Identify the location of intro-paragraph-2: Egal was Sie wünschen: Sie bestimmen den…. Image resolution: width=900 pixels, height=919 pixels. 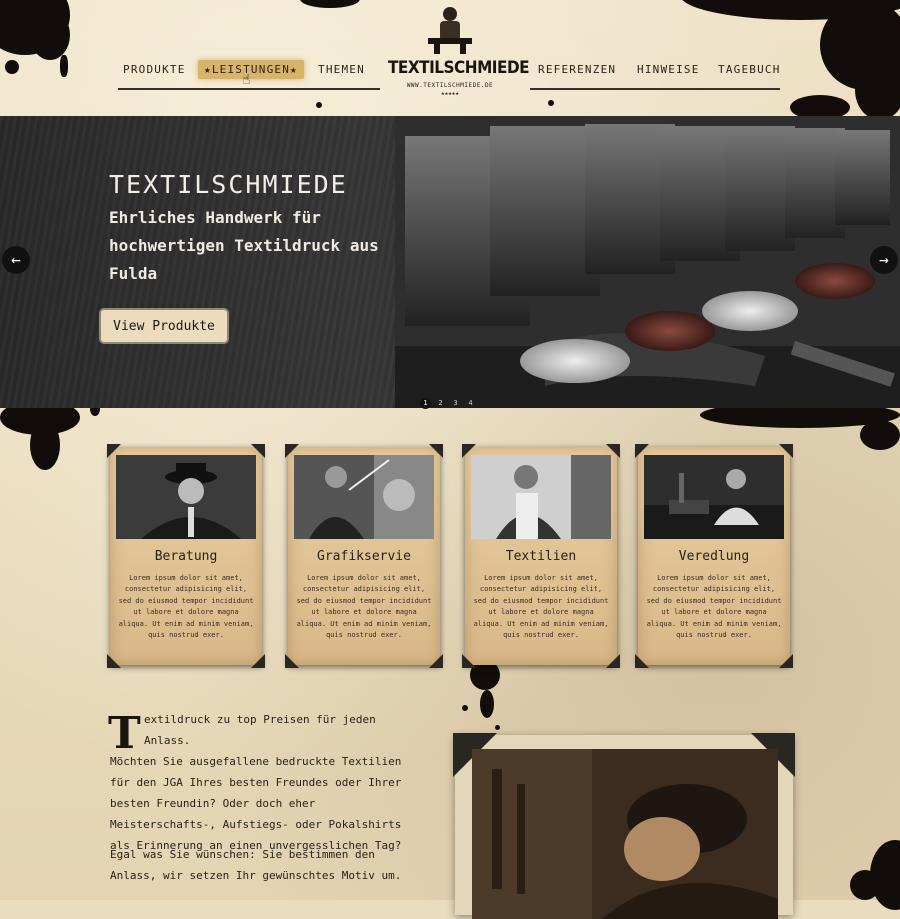
(256, 865).